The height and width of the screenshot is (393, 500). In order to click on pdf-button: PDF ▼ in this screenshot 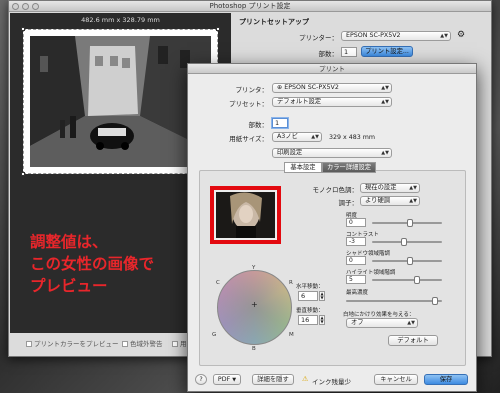, I will do `click(227, 379)`.